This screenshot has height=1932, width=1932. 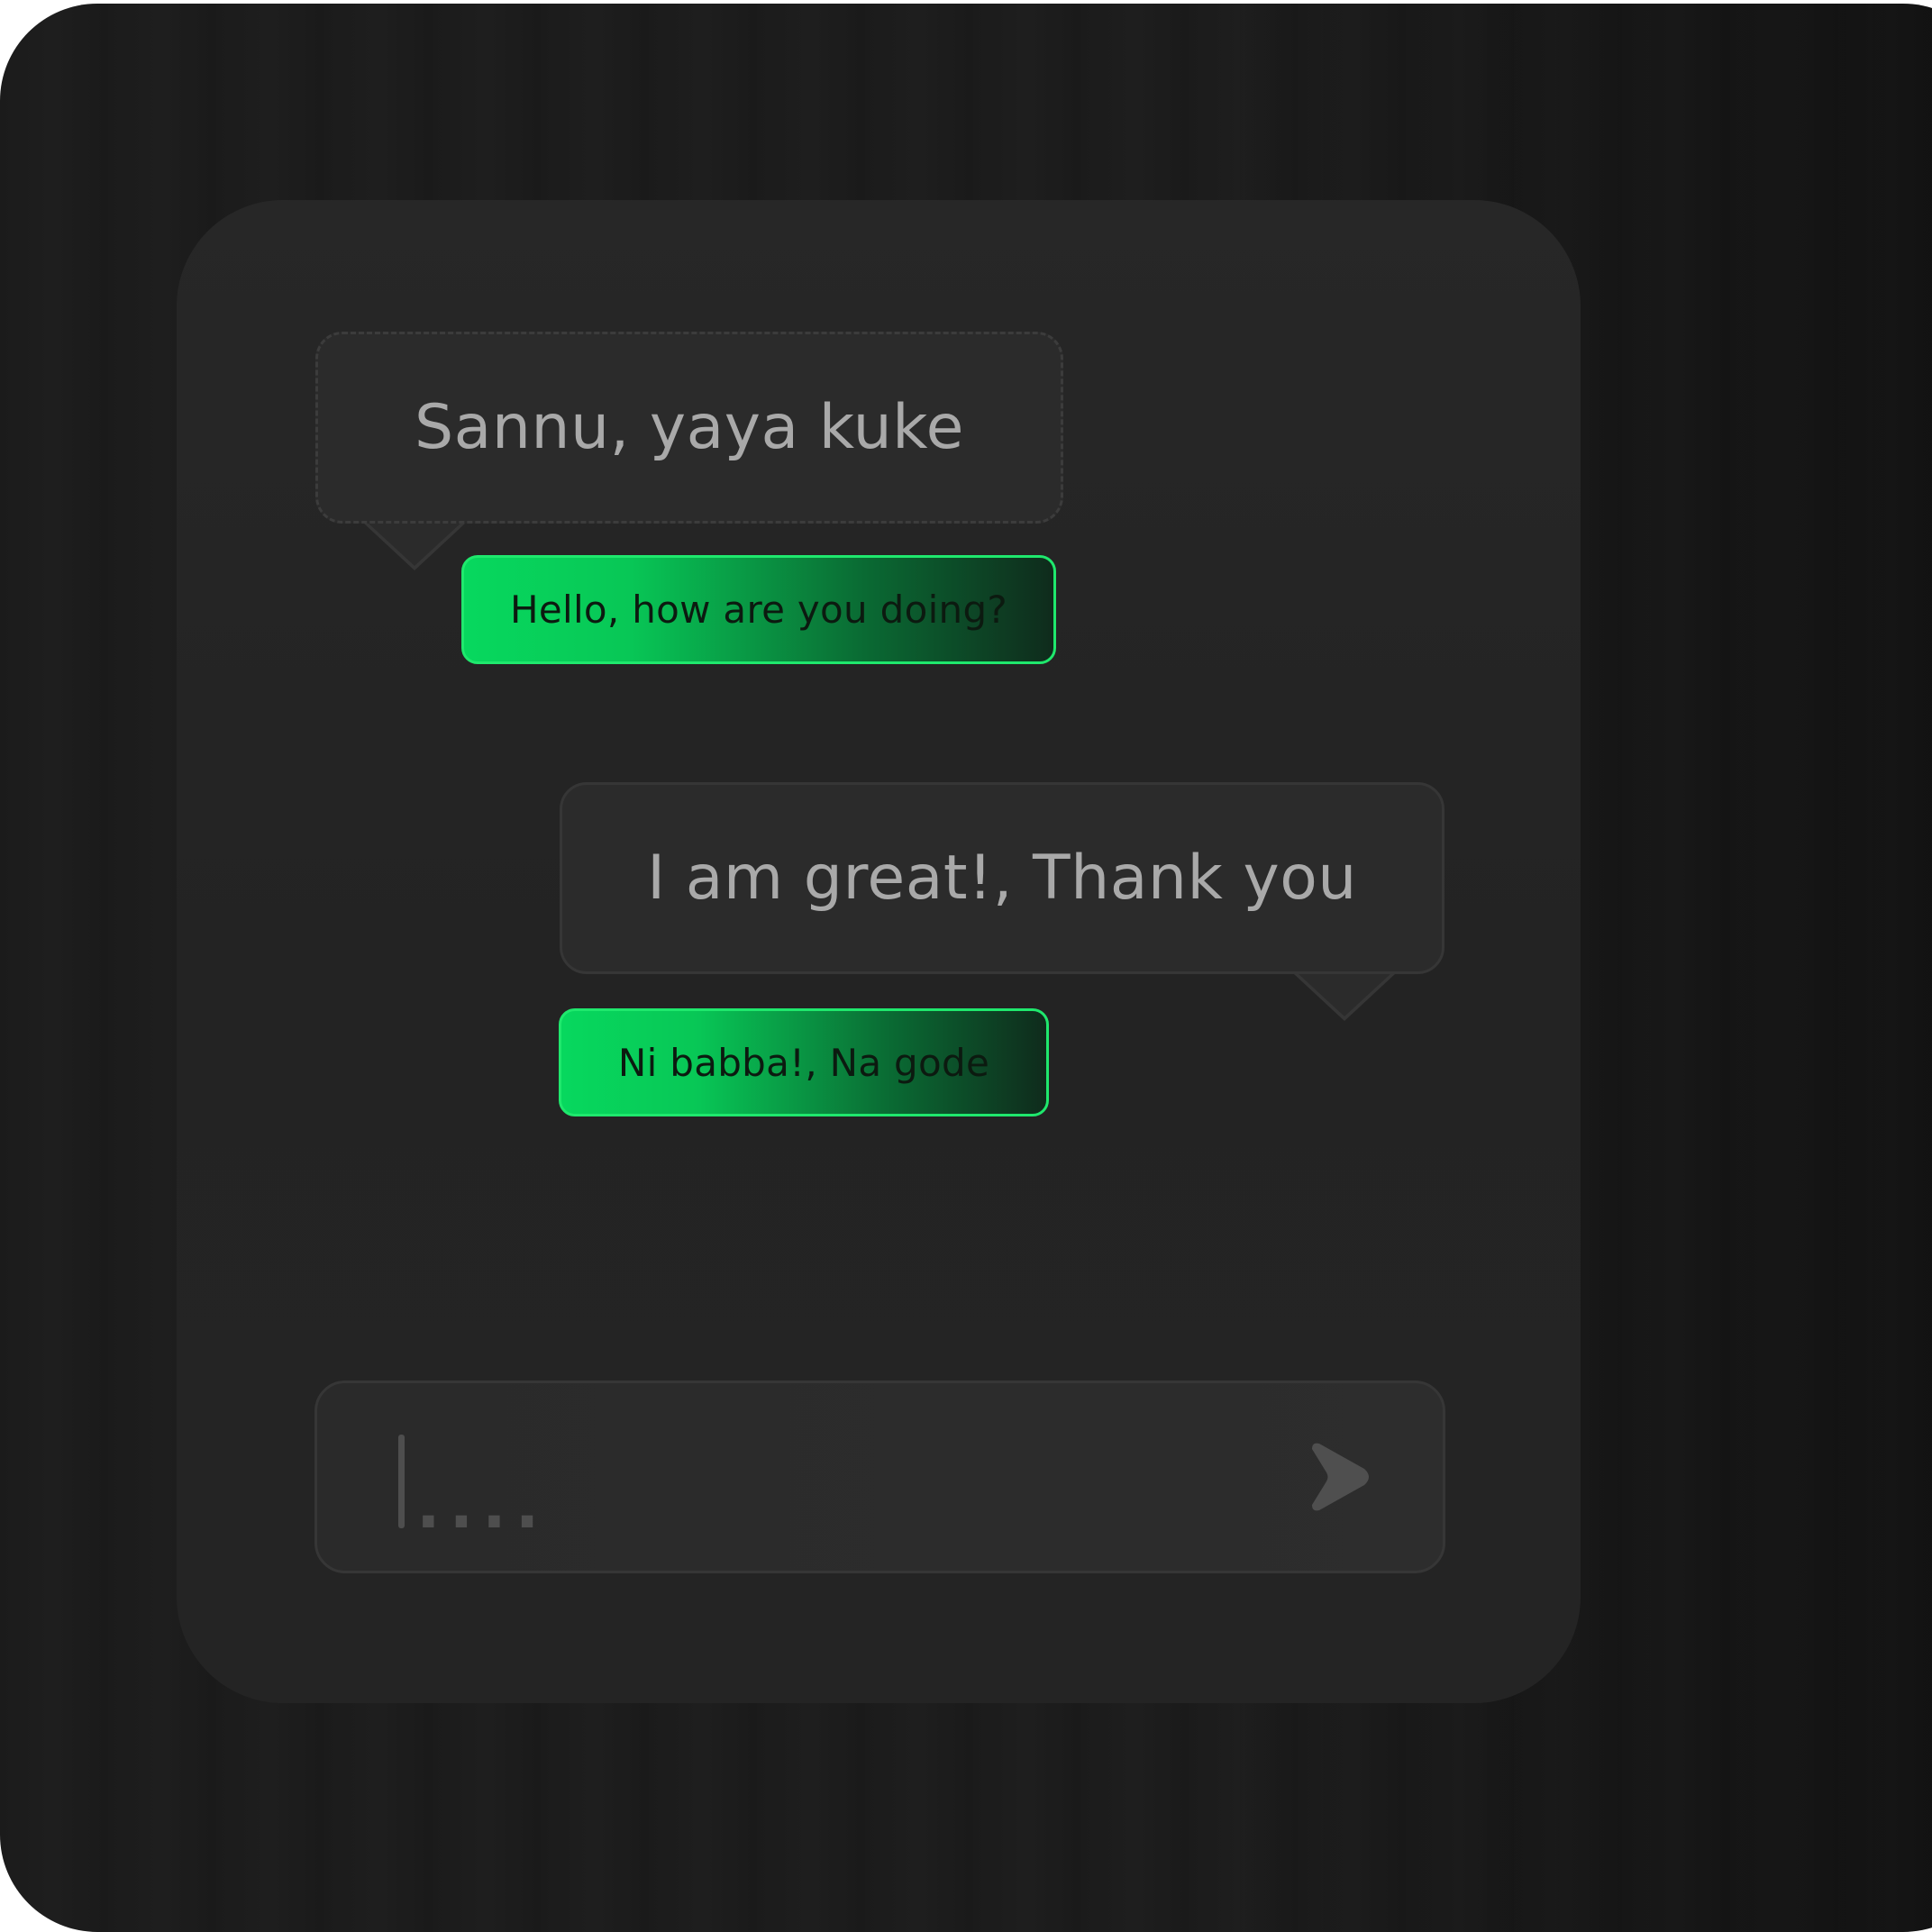 What do you see at coordinates (401, 1481) in the screenshot?
I see `text-caret` at bounding box center [401, 1481].